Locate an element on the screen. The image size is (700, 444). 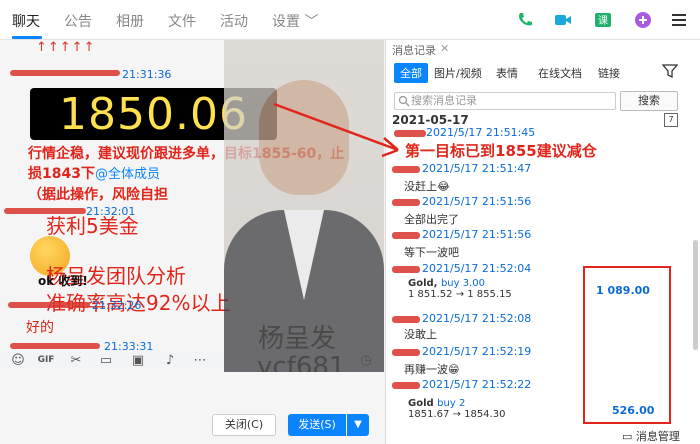
mention-all: @全体成员 is located at coordinates (127, 174).